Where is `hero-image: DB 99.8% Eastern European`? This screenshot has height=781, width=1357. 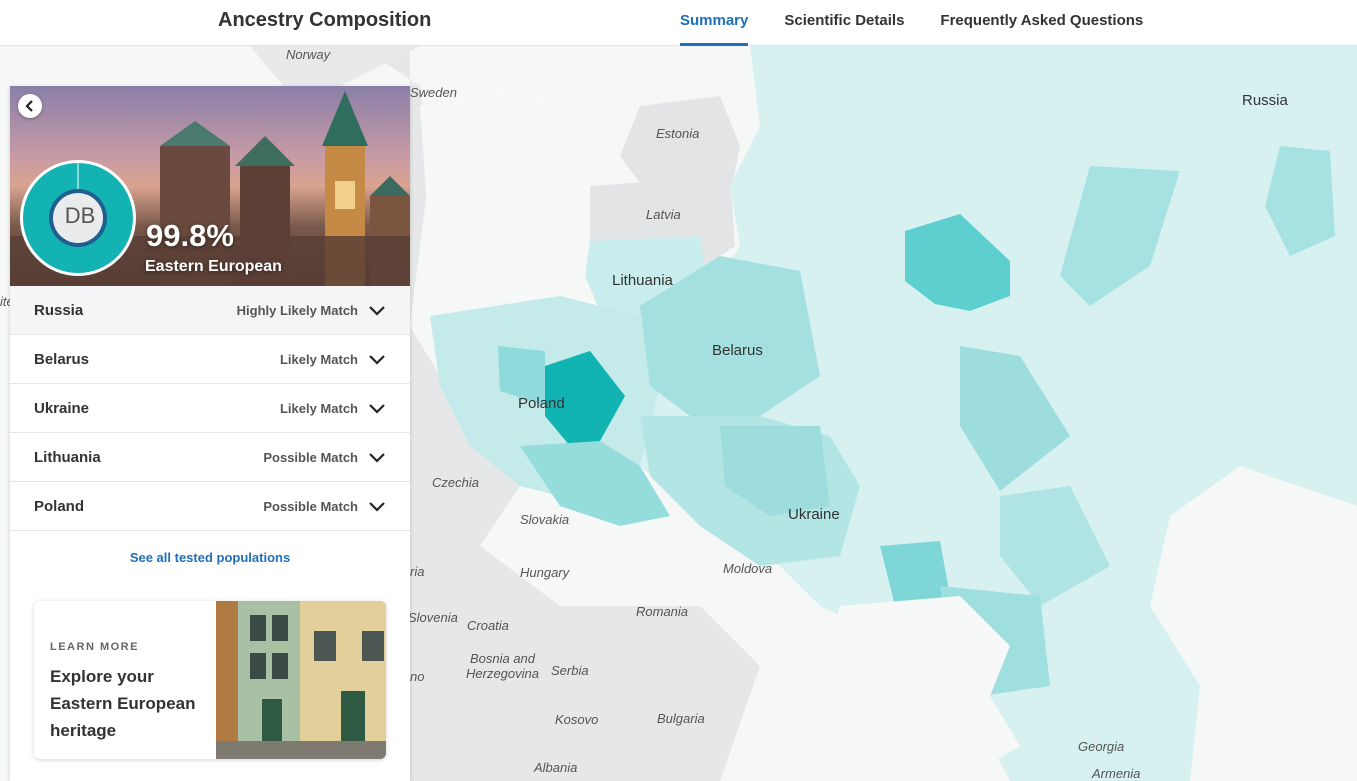 hero-image: DB 99.8% Eastern European is located at coordinates (210, 186).